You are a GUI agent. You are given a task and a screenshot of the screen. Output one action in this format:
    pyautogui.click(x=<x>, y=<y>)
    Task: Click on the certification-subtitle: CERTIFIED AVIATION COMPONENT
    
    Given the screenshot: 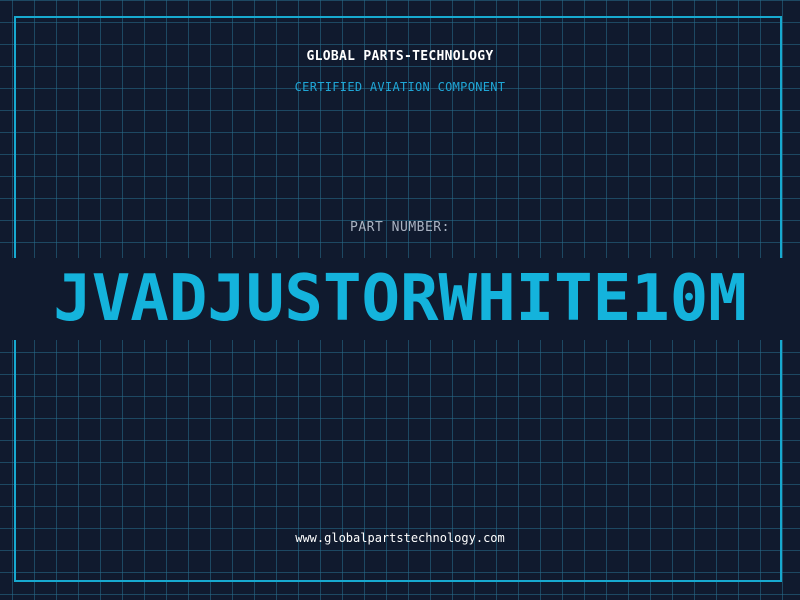 What is the action you would take?
    pyautogui.click(x=400, y=87)
    